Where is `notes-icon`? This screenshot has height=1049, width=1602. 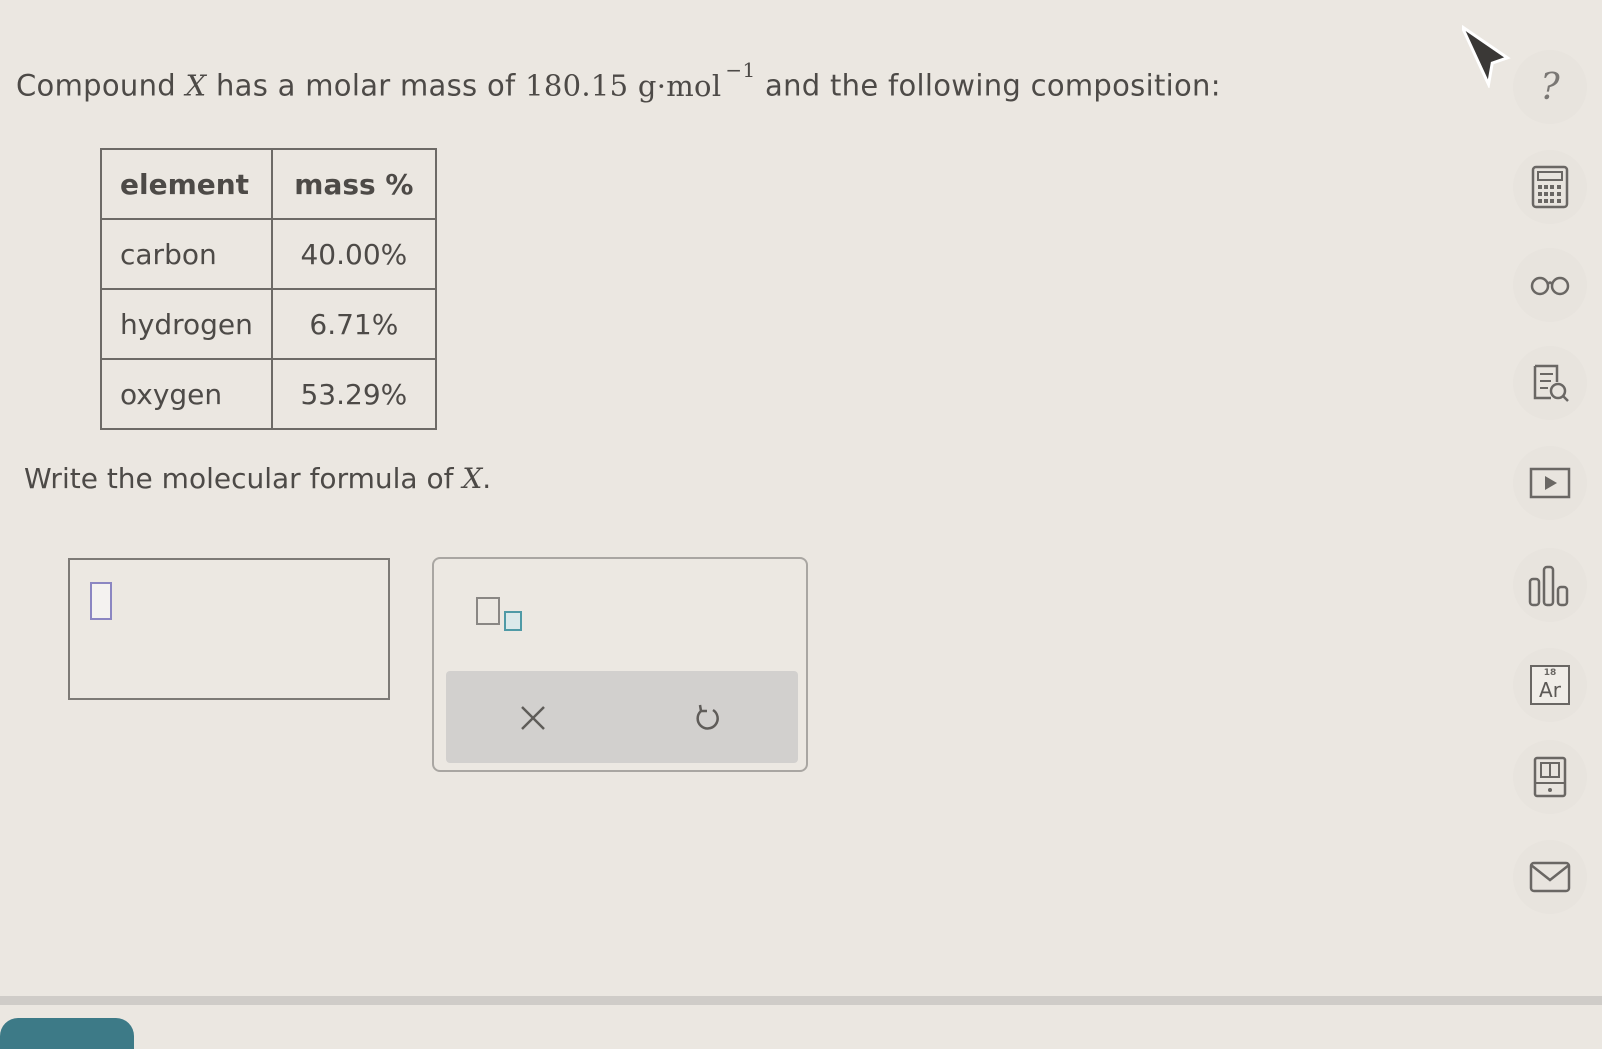 notes-icon is located at coordinates (1551, 383).